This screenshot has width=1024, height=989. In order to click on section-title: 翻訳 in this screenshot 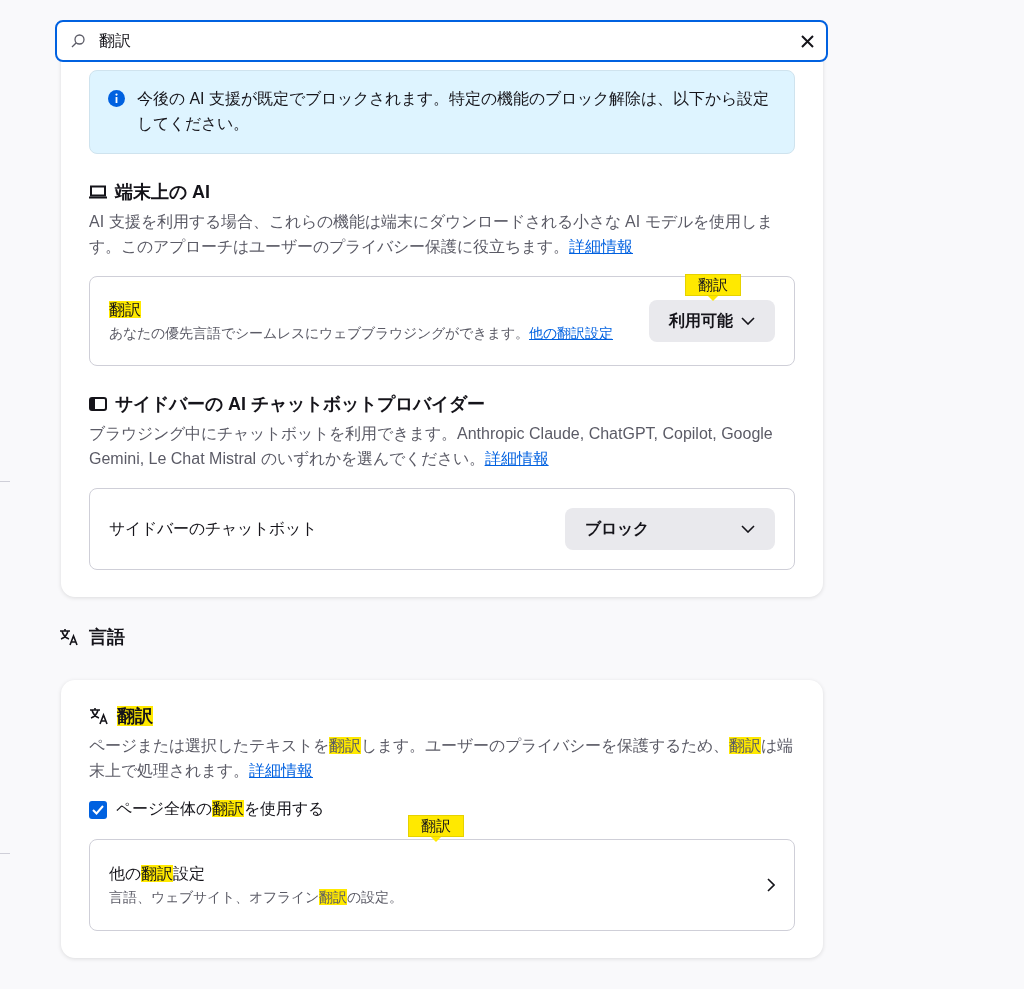, I will do `click(135, 716)`.